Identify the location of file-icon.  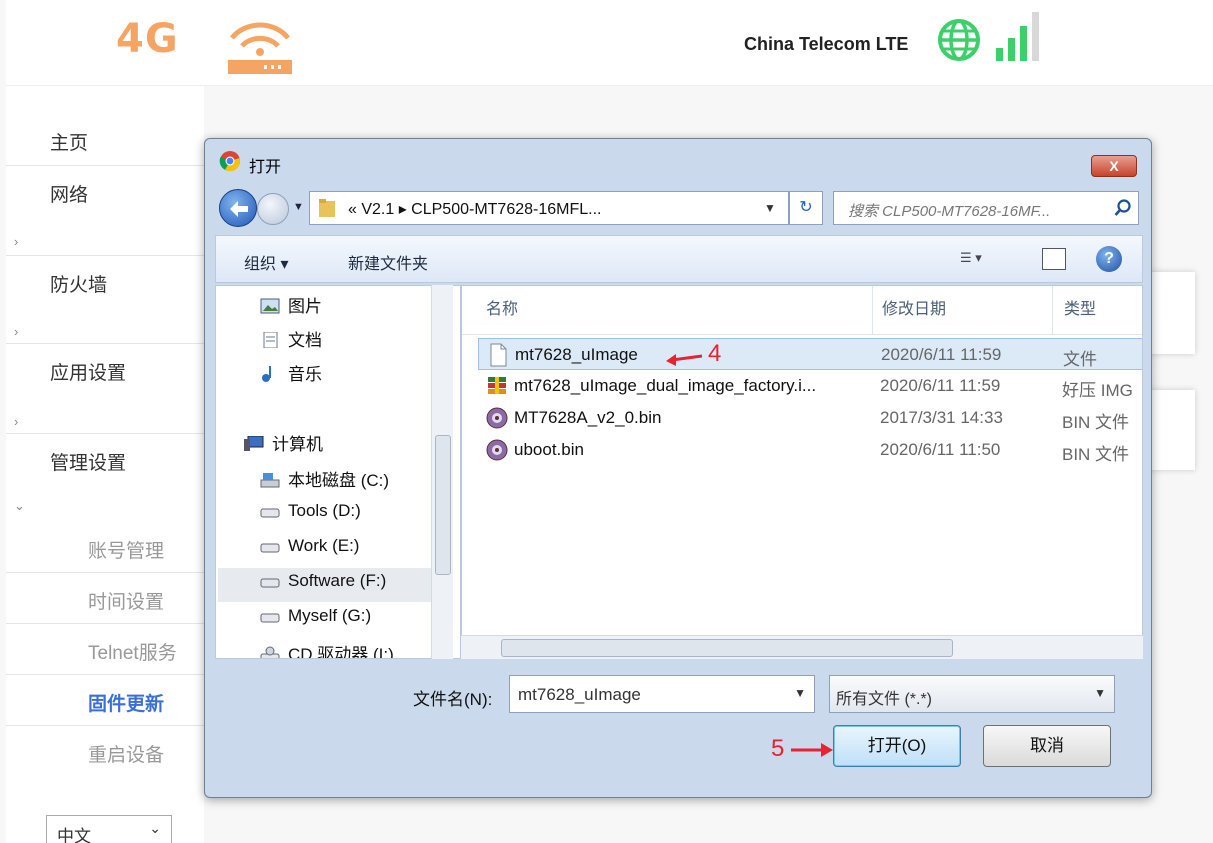
(498, 355).